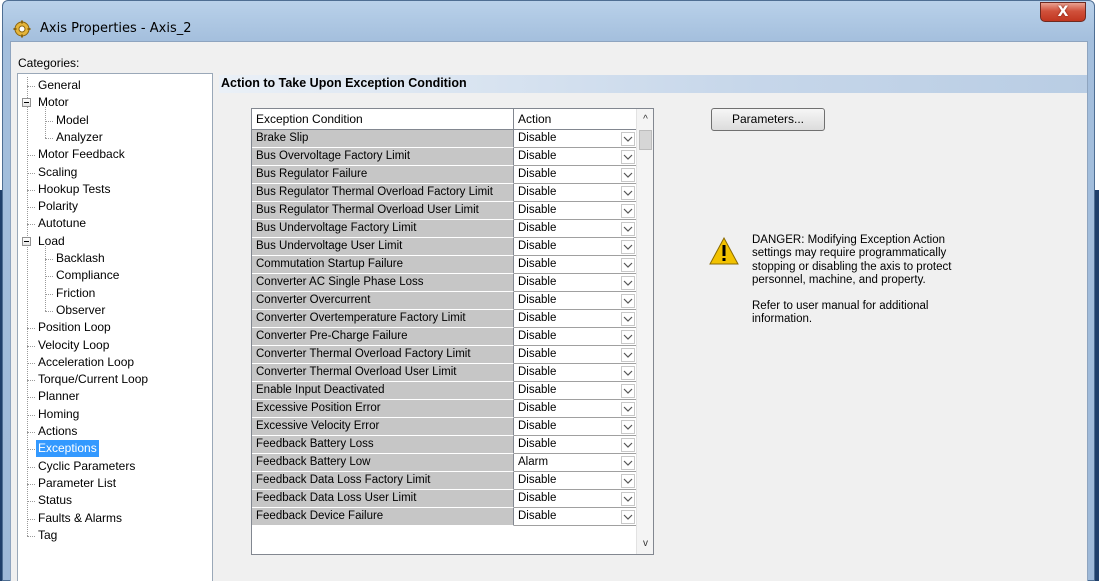 The width and height of the screenshot is (1099, 581). I want to click on table-row: Converter Pre-Charge Failure Disable, so click(444, 337).